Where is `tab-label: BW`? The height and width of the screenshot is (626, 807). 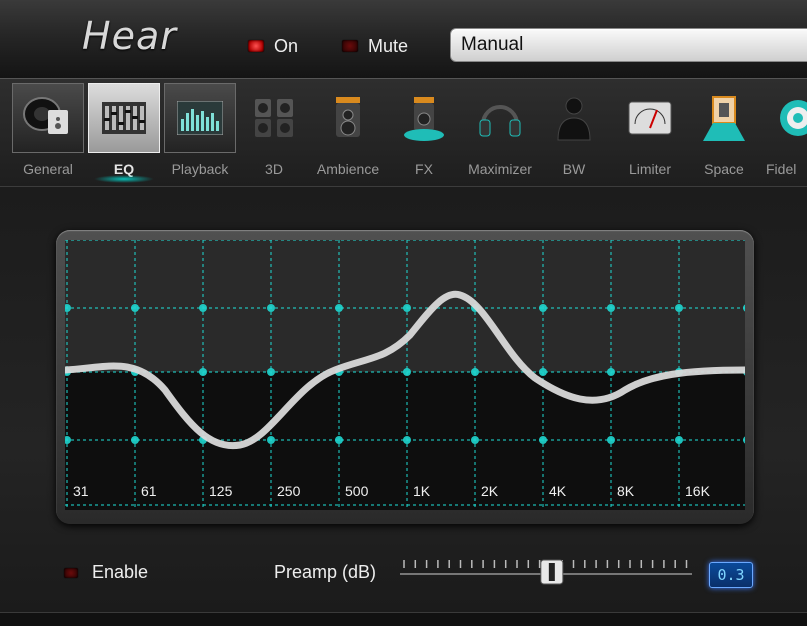
tab-label: BW is located at coordinates (574, 169).